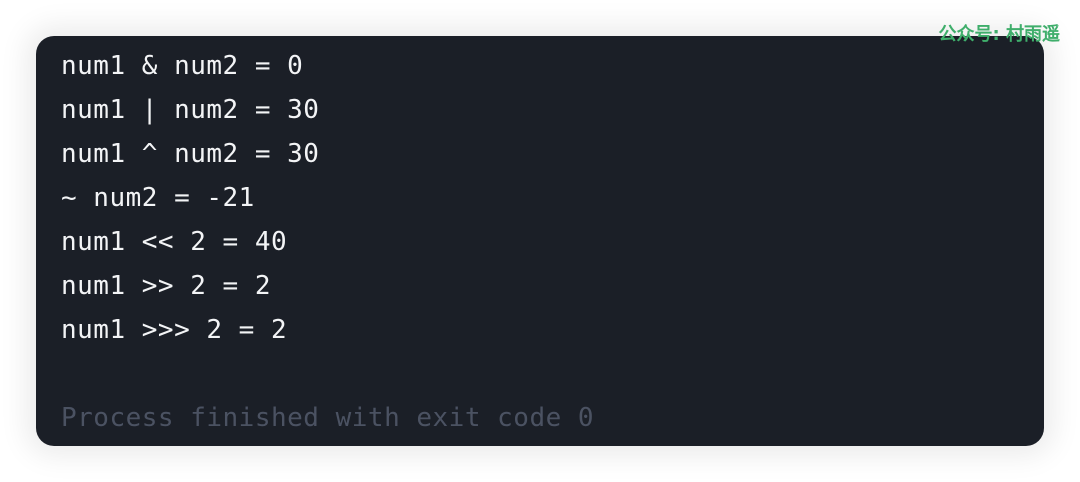 The height and width of the screenshot is (482, 1080). What do you see at coordinates (999, 34) in the screenshot?
I see `watermark-label: 公众号: 村雨遥` at bounding box center [999, 34].